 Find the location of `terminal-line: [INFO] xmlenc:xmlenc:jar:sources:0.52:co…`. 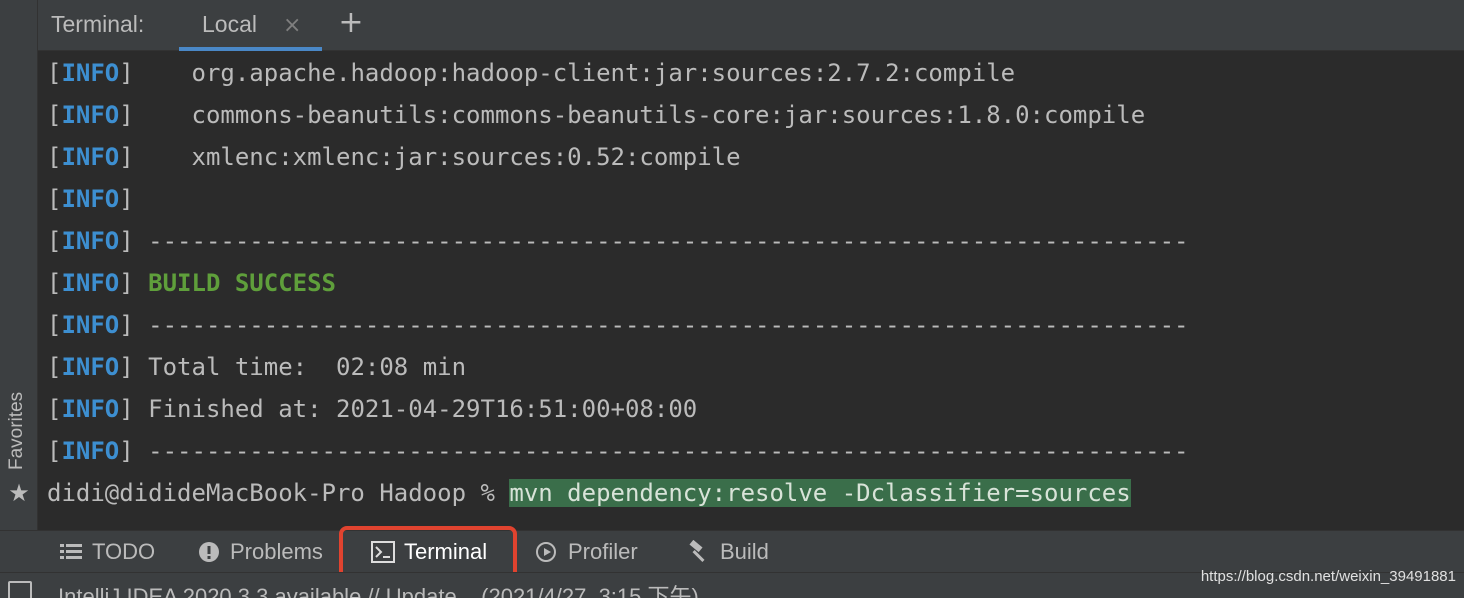

terminal-line: [INFO] xmlenc:xmlenc:jar:sources:0.52:co… is located at coordinates (394, 157).